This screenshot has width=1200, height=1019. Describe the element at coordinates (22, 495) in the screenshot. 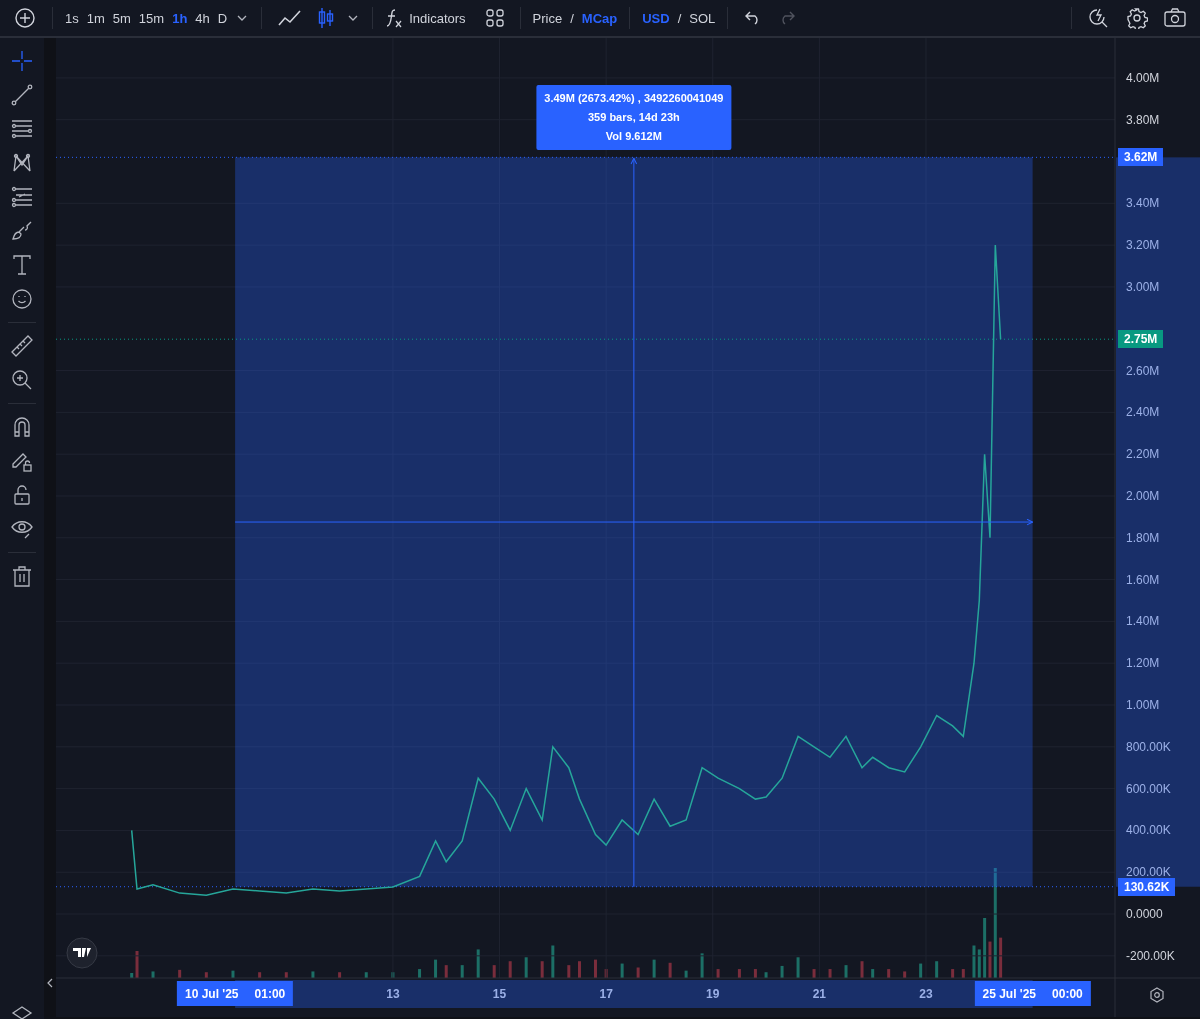

I see `lock-icon` at that location.